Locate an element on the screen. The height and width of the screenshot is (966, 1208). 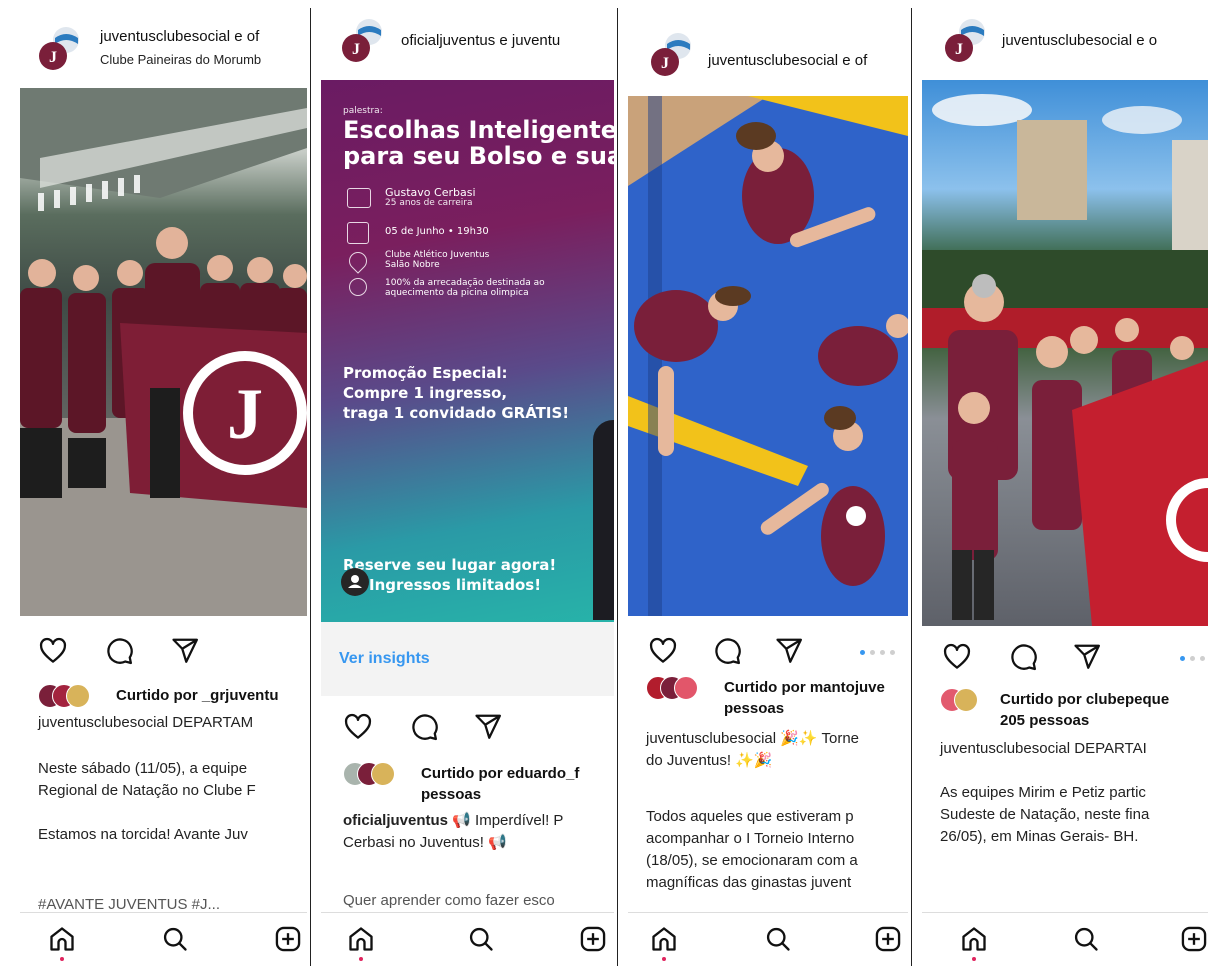
person-icon is located at coordinates (355, 581).